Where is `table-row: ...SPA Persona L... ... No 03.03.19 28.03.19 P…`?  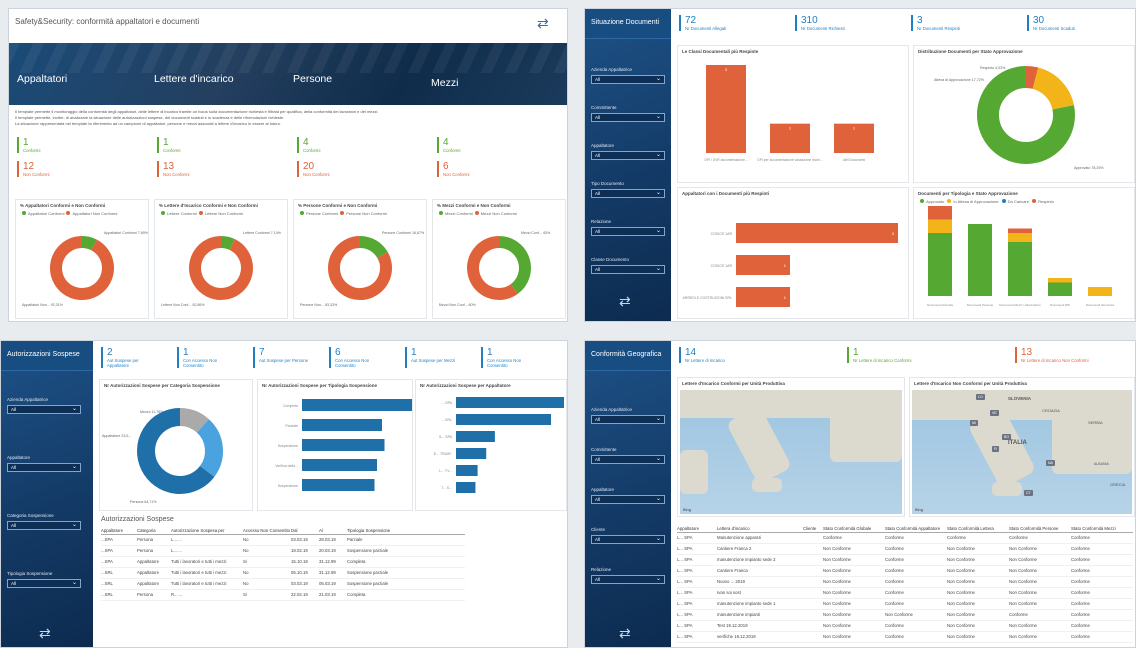 table-row: ...SPA Persona L... ... No 03.03.19 28.03.19 P… is located at coordinates (283, 540).